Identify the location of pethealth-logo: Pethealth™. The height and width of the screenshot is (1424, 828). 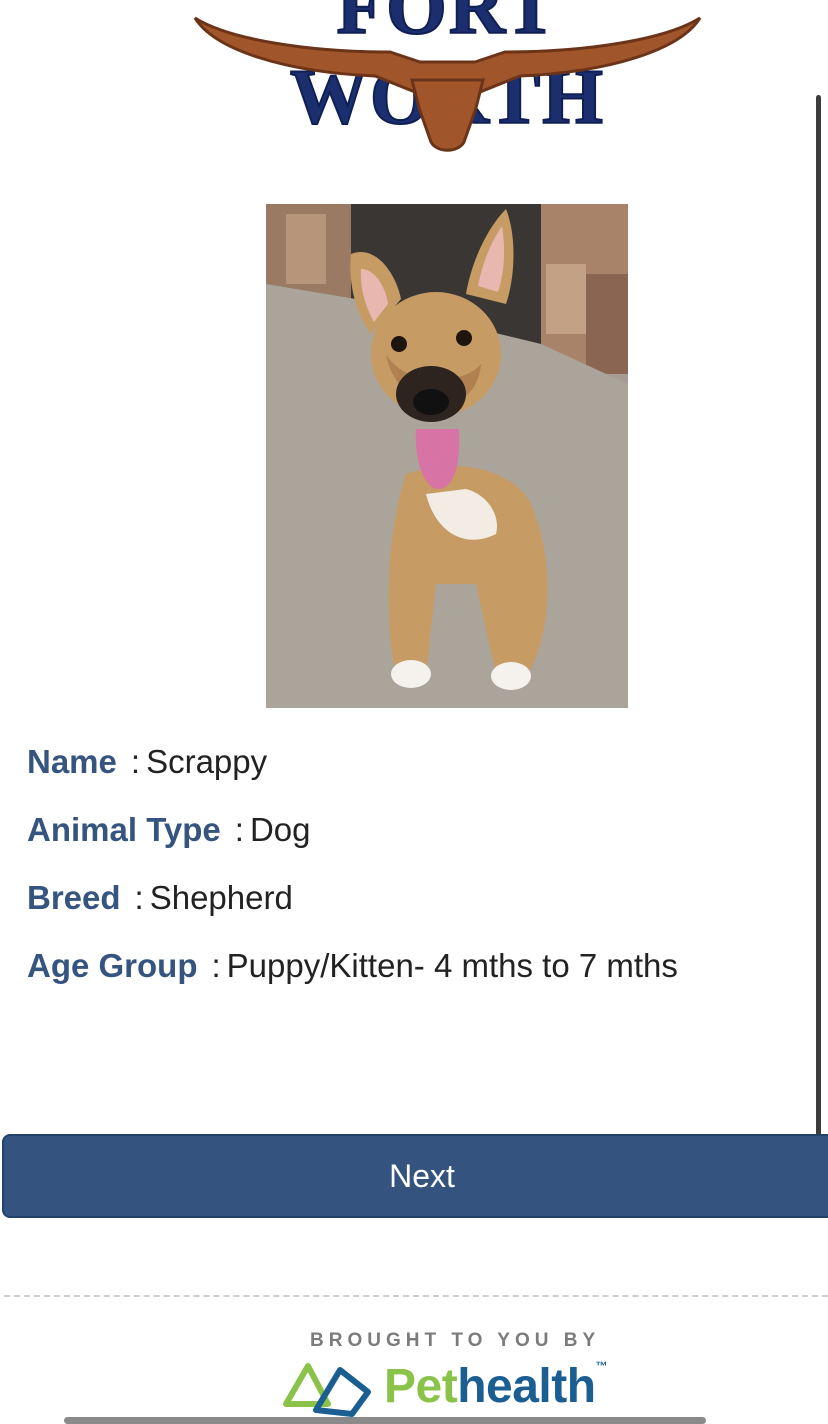
(445, 1386).